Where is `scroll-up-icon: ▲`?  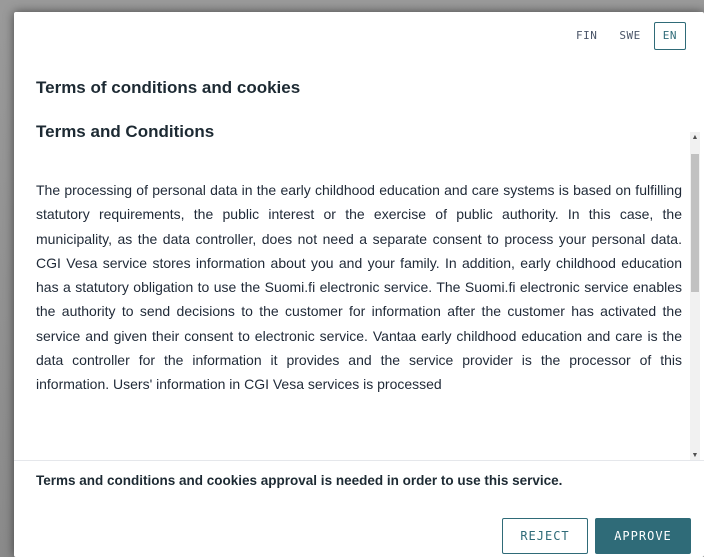 scroll-up-icon: ▲ is located at coordinates (695, 138).